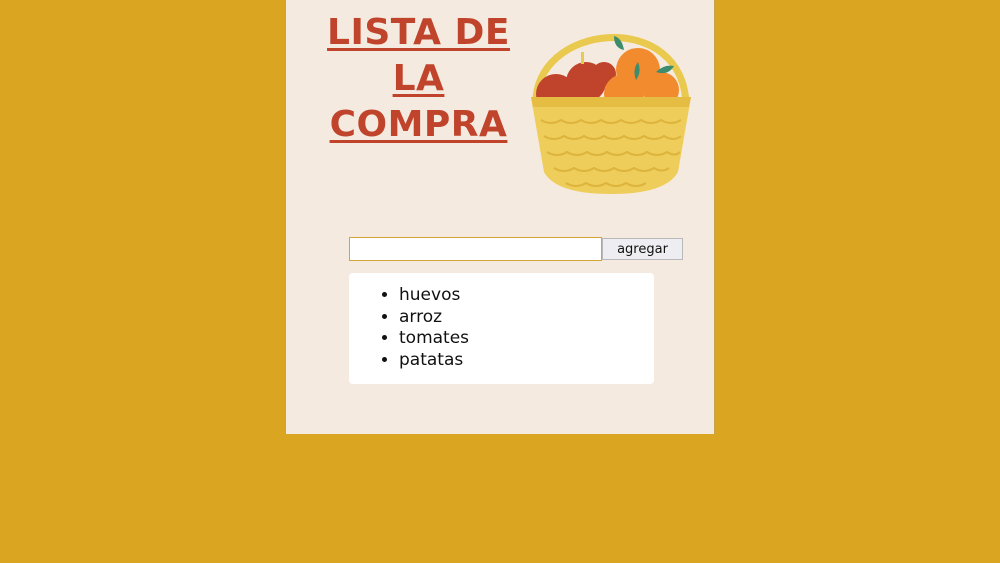 This screenshot has width=1000, height=563. I want to click on add-button: agregar, so click(642, 249).